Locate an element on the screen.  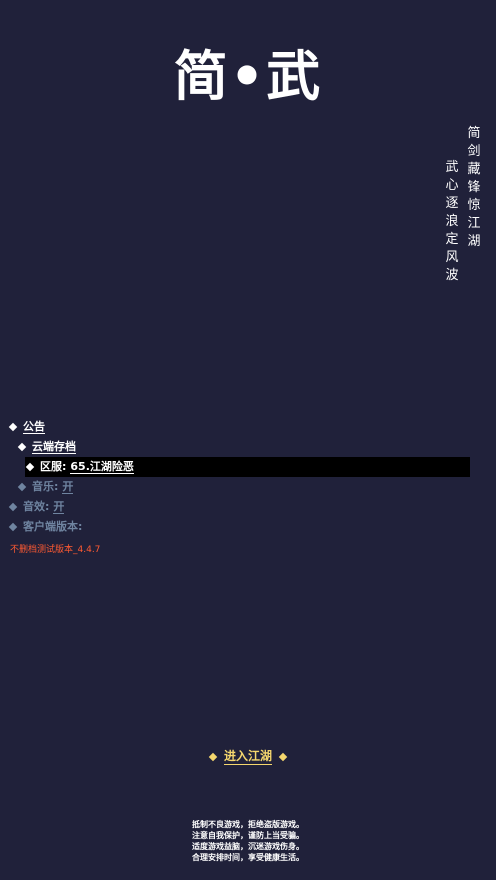
announcement-label: 公告 is located at coordinates (34, 427).